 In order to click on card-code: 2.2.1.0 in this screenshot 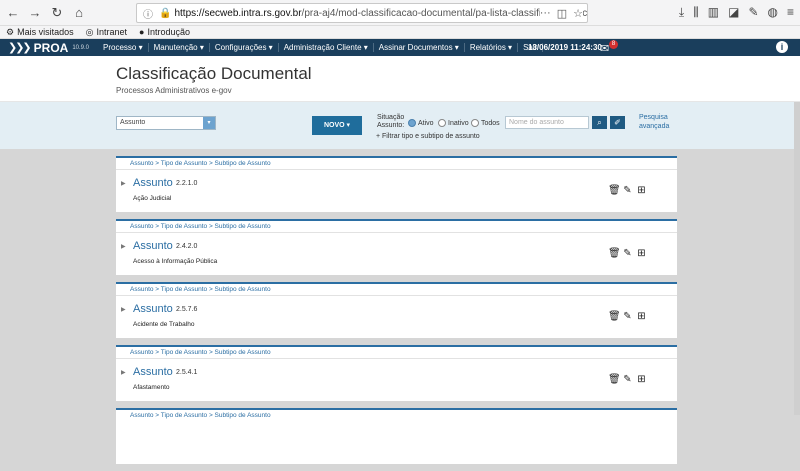, I will do `click(187, 183)`.